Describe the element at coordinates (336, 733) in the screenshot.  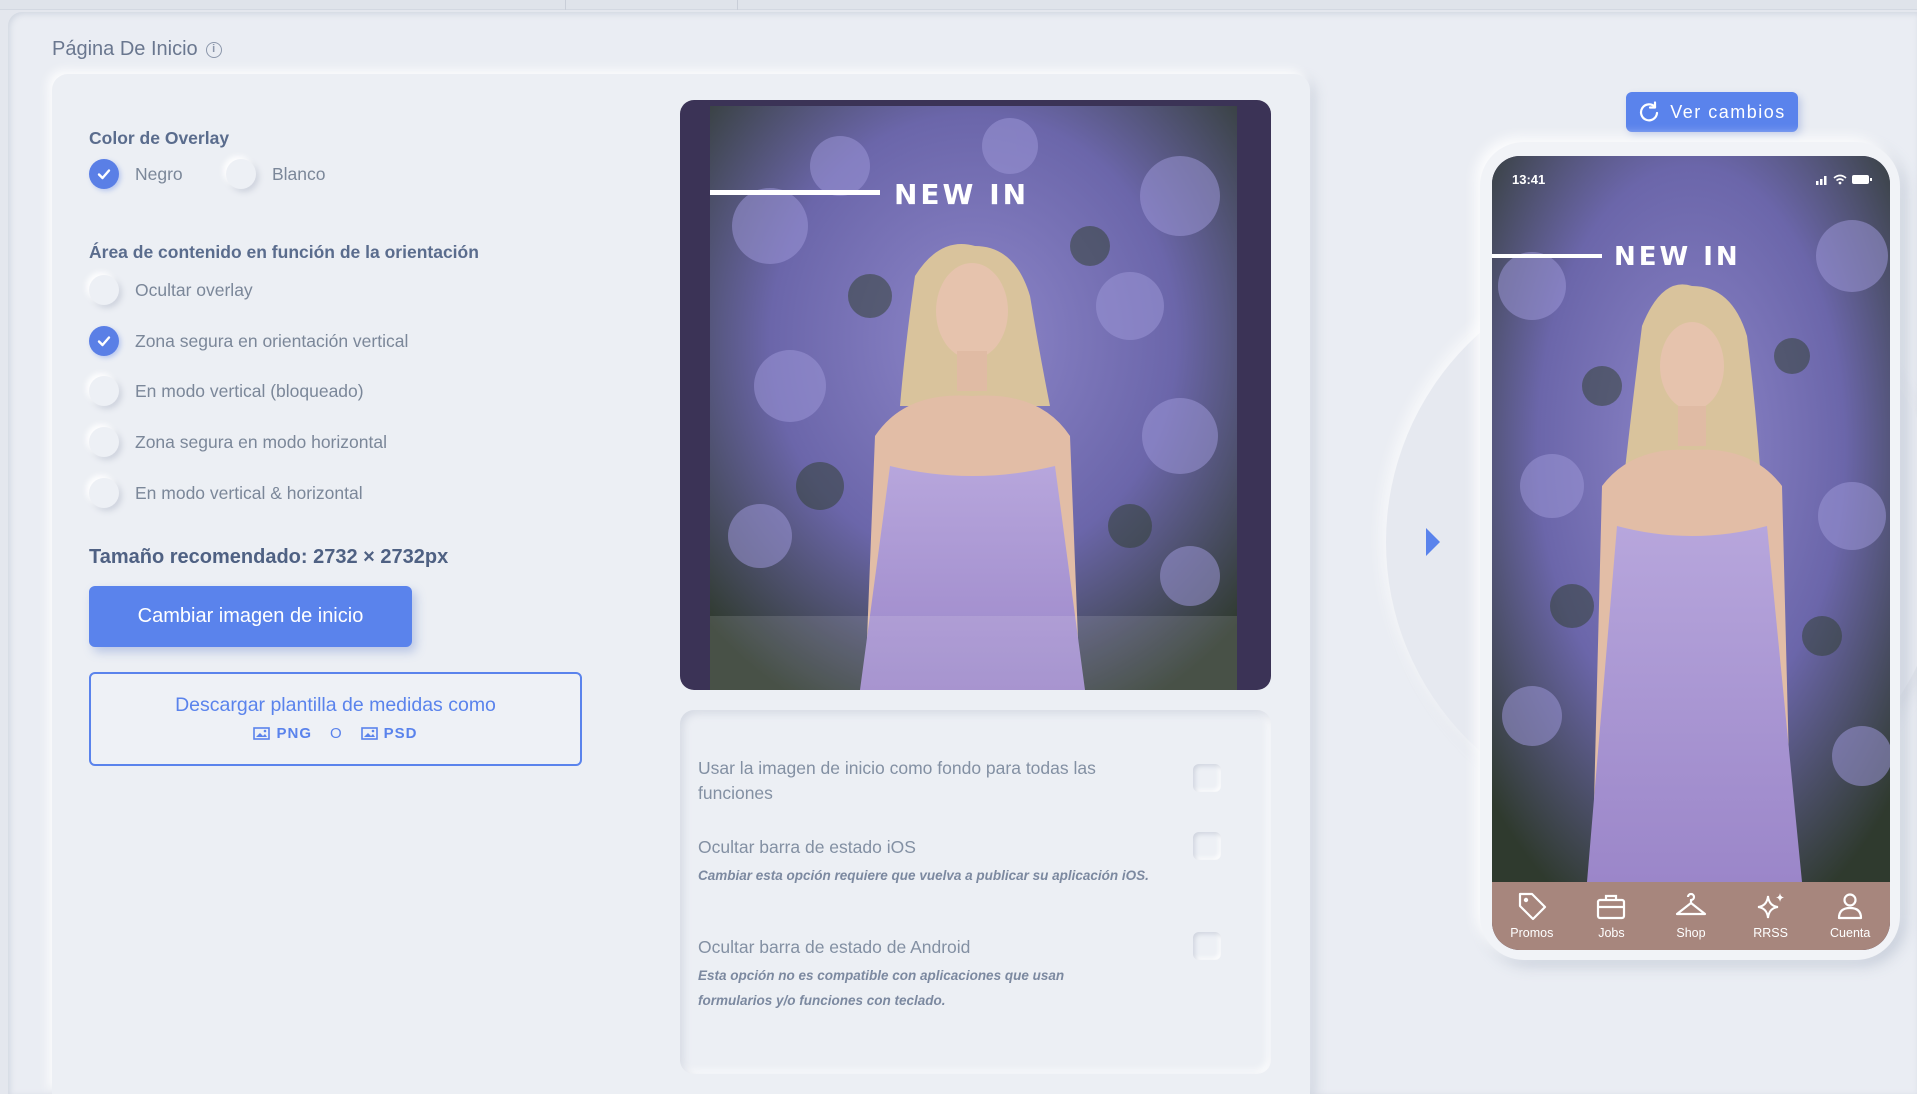
I see `separator-text: O` at that location.